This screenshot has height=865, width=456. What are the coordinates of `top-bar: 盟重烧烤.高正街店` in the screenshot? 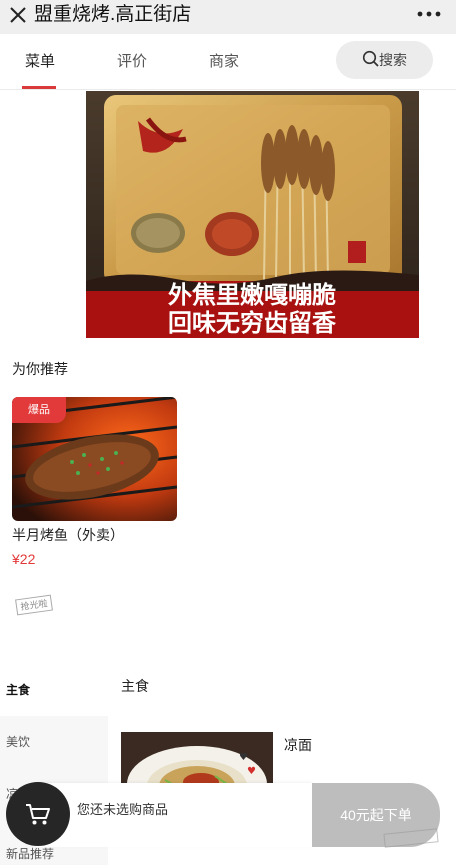 It's located at (228, 17).